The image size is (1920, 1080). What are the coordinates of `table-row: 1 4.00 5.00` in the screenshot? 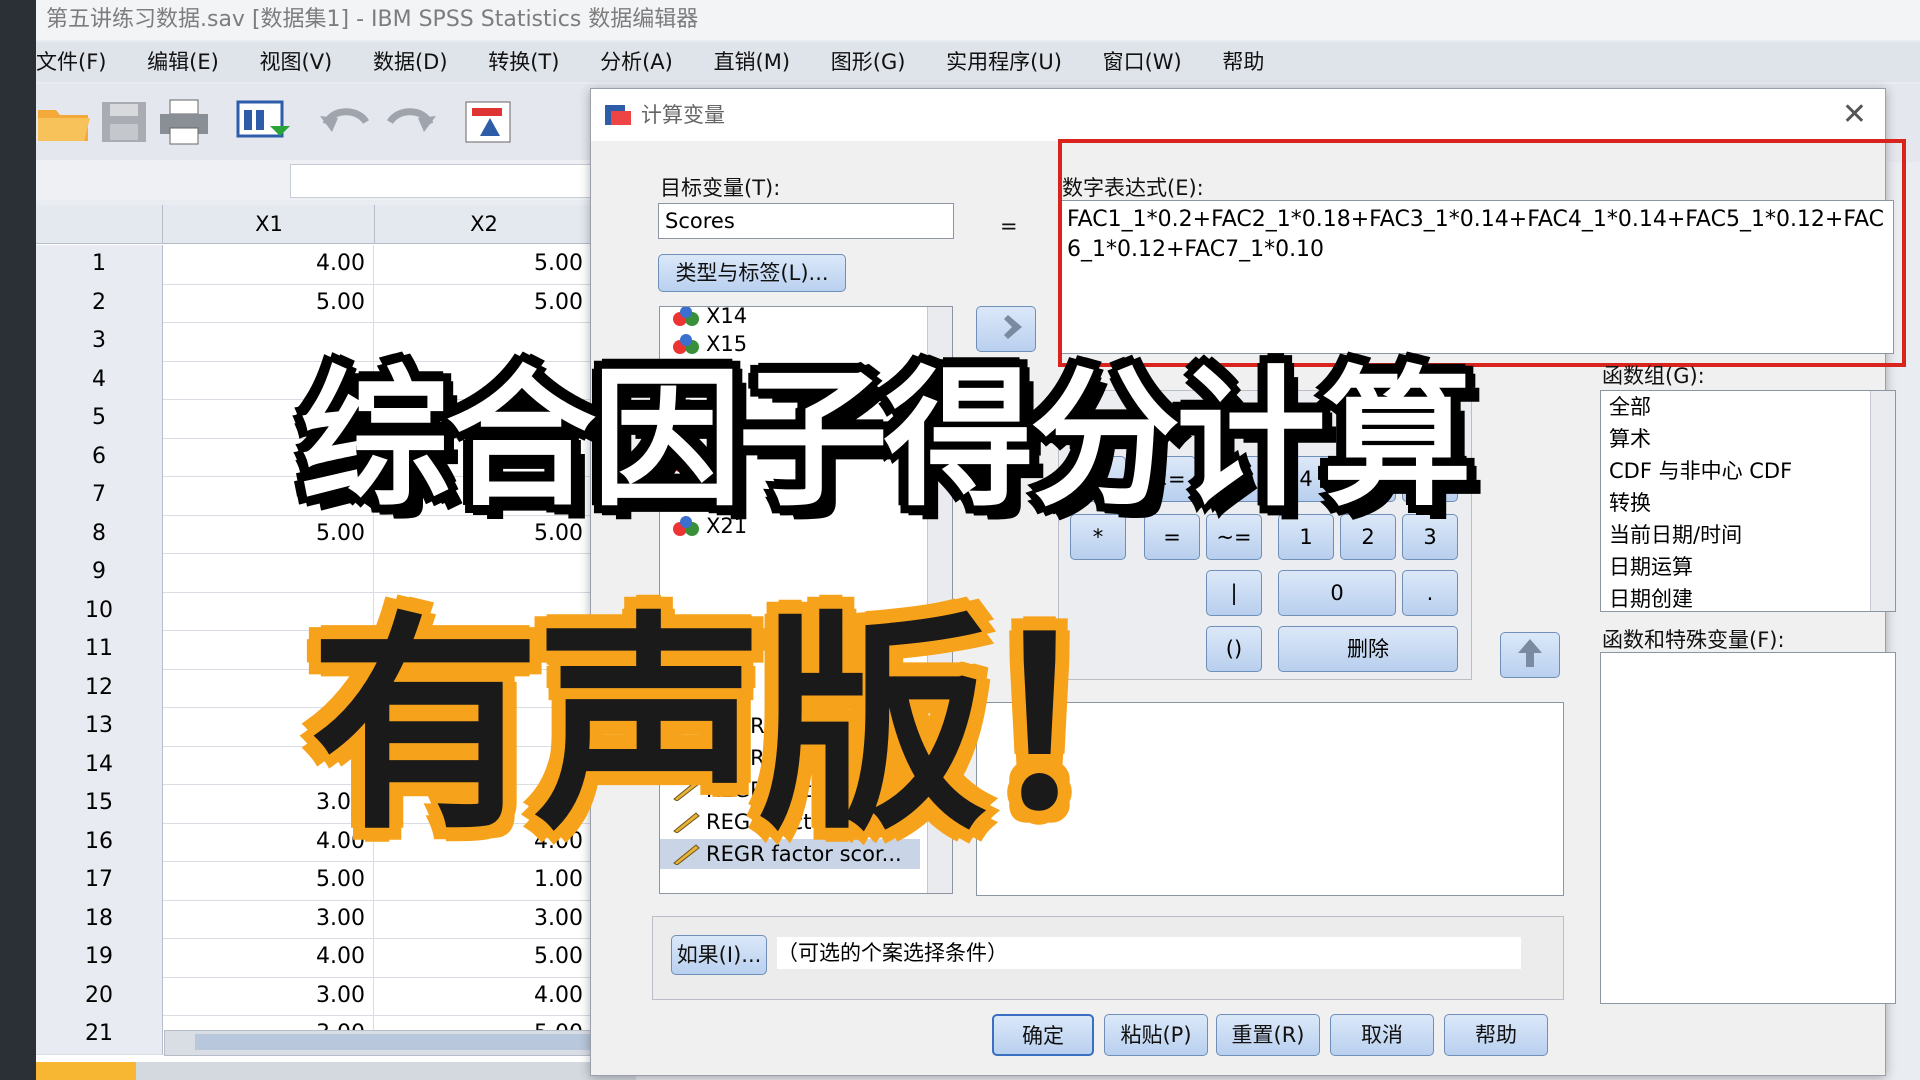 It's located at (336, 265).